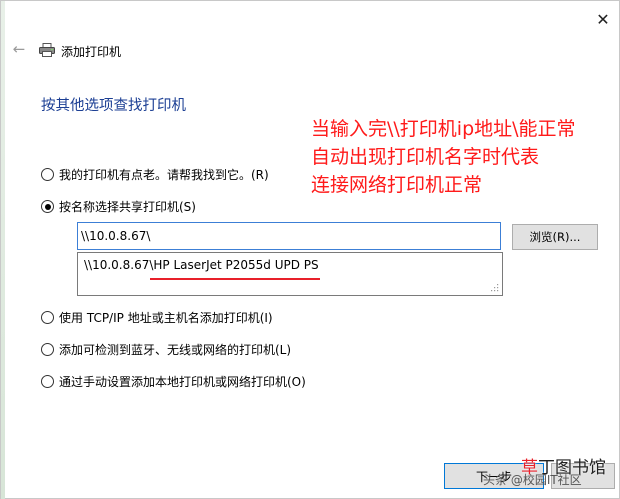 The image size is (620, 499). What do you see at coordinates (175, 350) in the screenshot?
I see `option-label: 添加可检测到蓝牙、无线或网络的打印机(L)` at bounding box center [175, 350].